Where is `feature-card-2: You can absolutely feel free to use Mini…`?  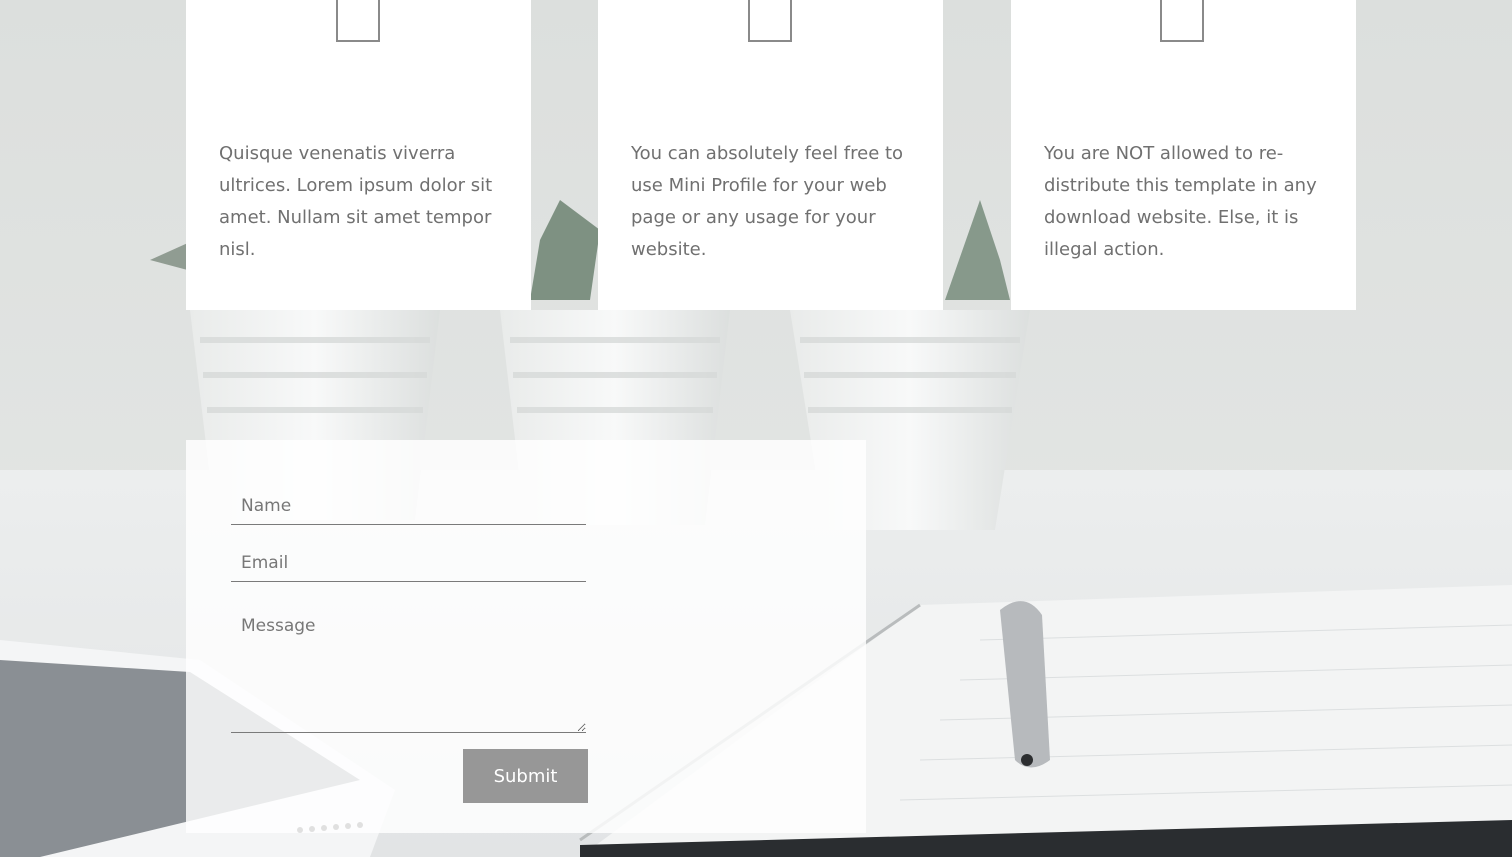
feature-card-2: You can absolutely feel free to use Mini… is located at coordinates (770, 155).